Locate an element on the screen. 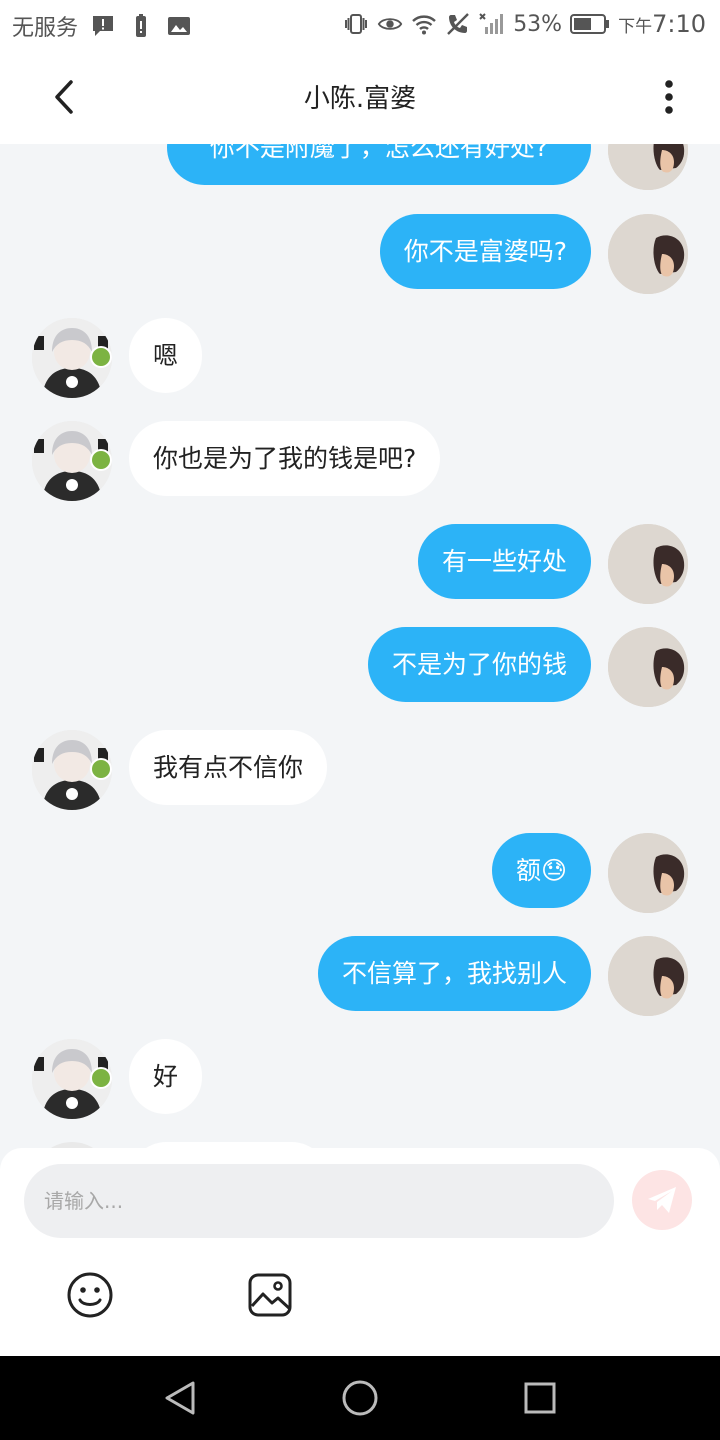  status-right: 53% 下午 7:10 is located at coordinates (524, 24).